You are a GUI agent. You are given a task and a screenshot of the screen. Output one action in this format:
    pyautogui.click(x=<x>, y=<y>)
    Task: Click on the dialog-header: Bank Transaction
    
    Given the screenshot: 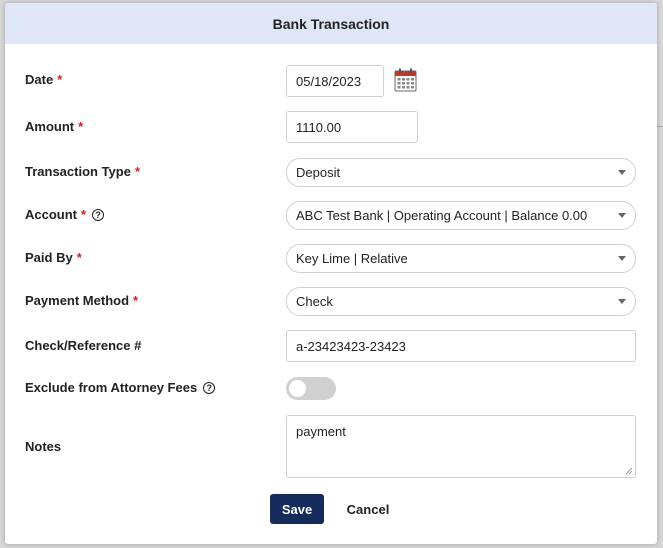 What is the action you would take?
    pyautogui.click(x=331, y=23)
    